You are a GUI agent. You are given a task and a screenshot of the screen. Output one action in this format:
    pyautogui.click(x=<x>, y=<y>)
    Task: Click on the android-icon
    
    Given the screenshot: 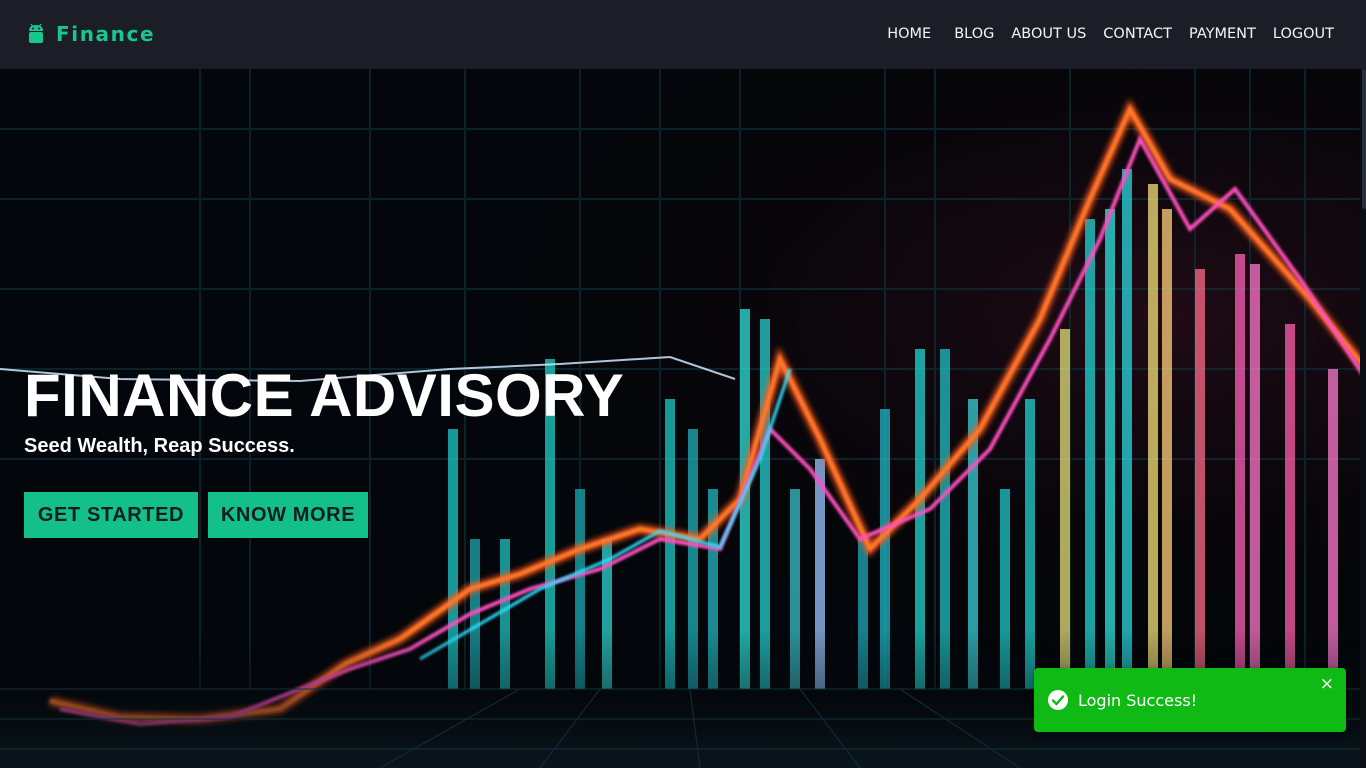 What is the action you would take?
    pyautogui.click(x=36, y=33)
    